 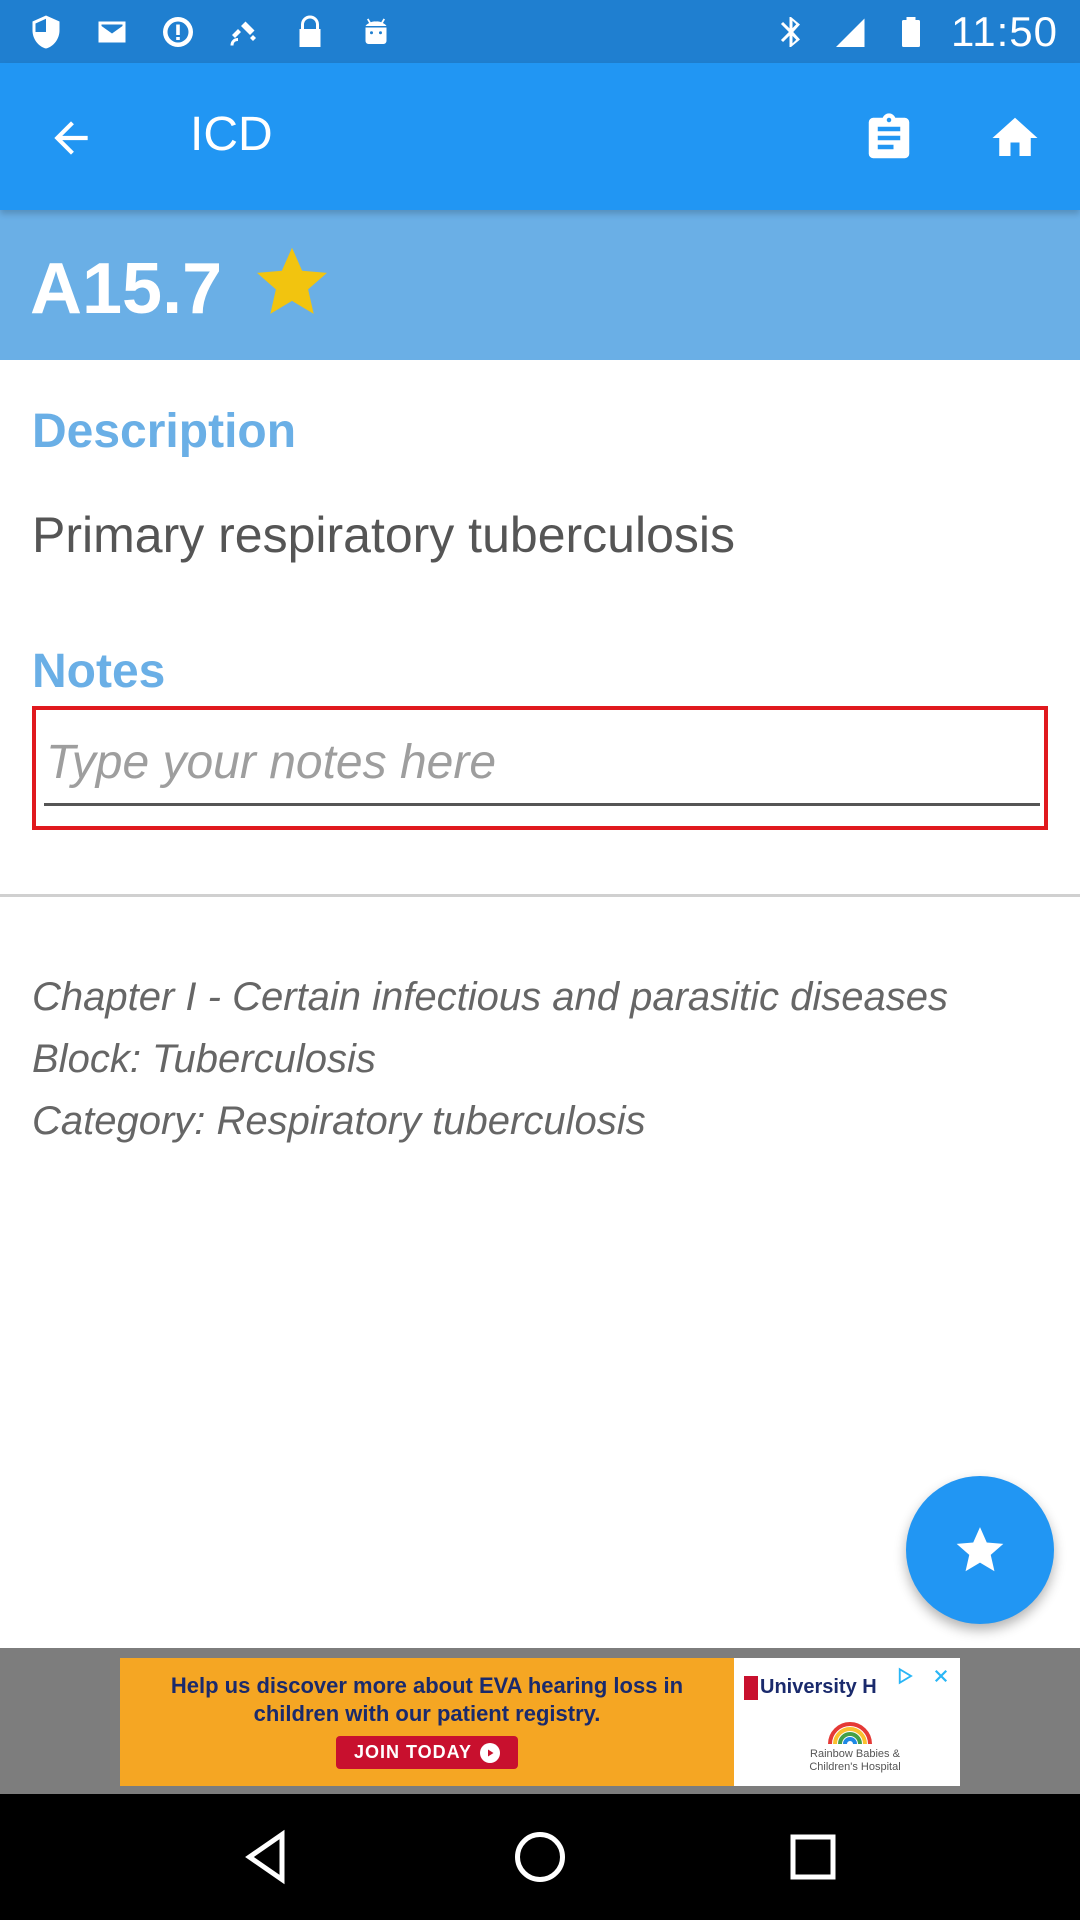 I want to click on navigation-bar, so click(x=540, y=1857).